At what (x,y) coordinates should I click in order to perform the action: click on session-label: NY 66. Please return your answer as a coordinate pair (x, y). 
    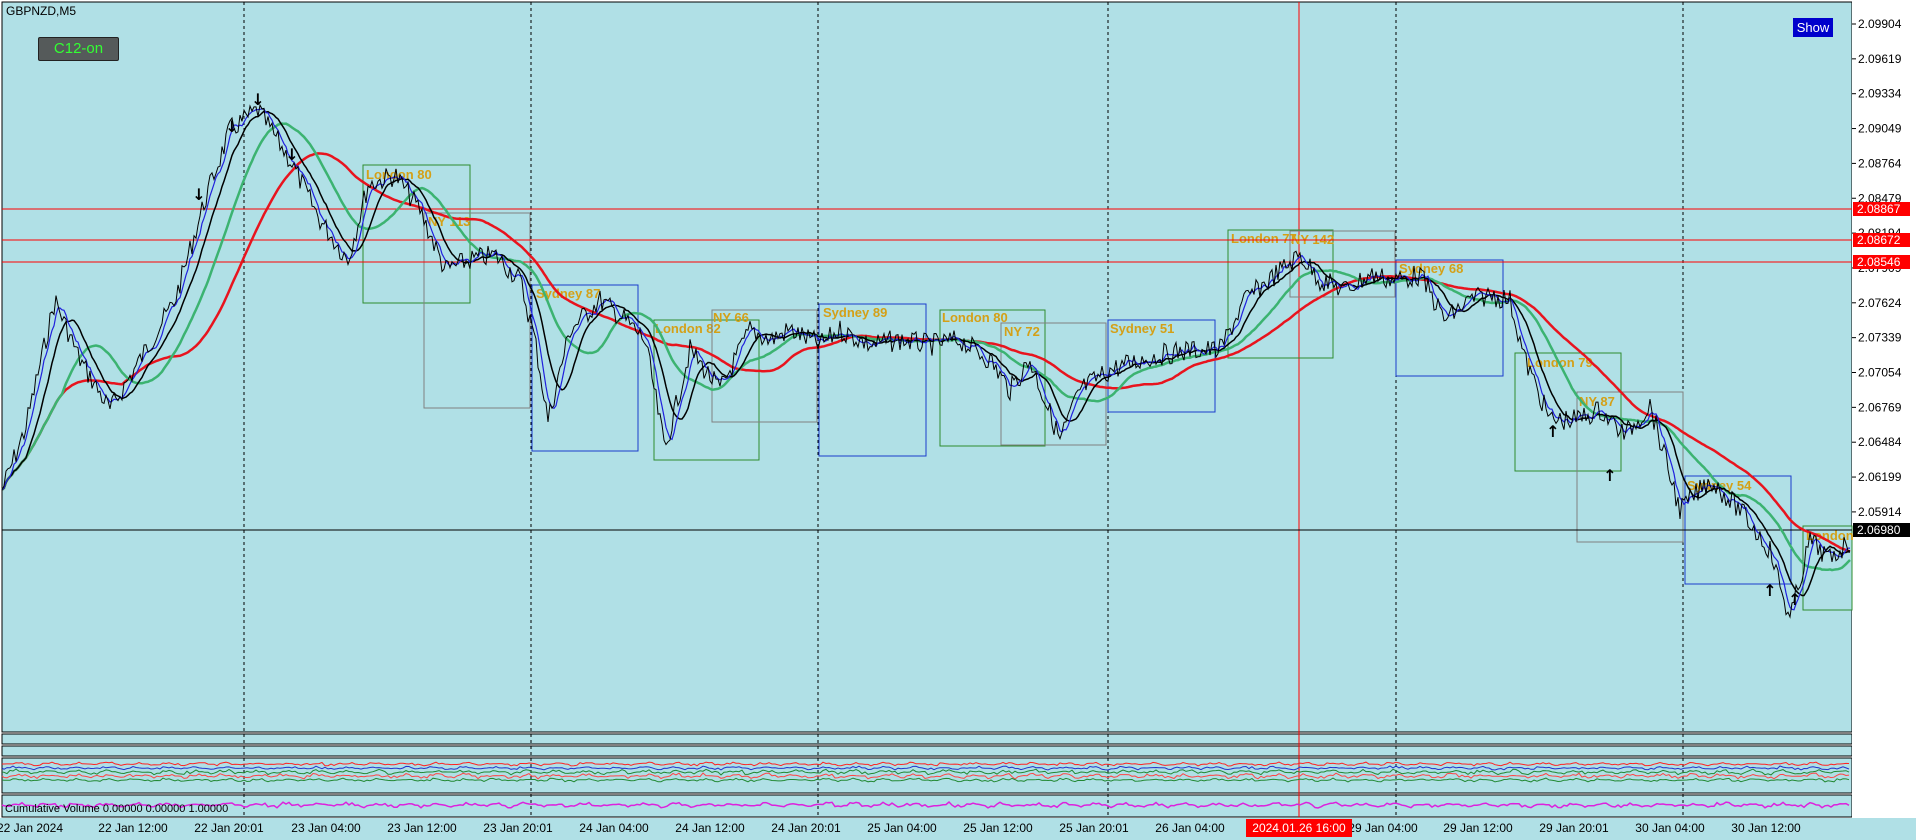
    Looking at the image, I should click on (731, 317).